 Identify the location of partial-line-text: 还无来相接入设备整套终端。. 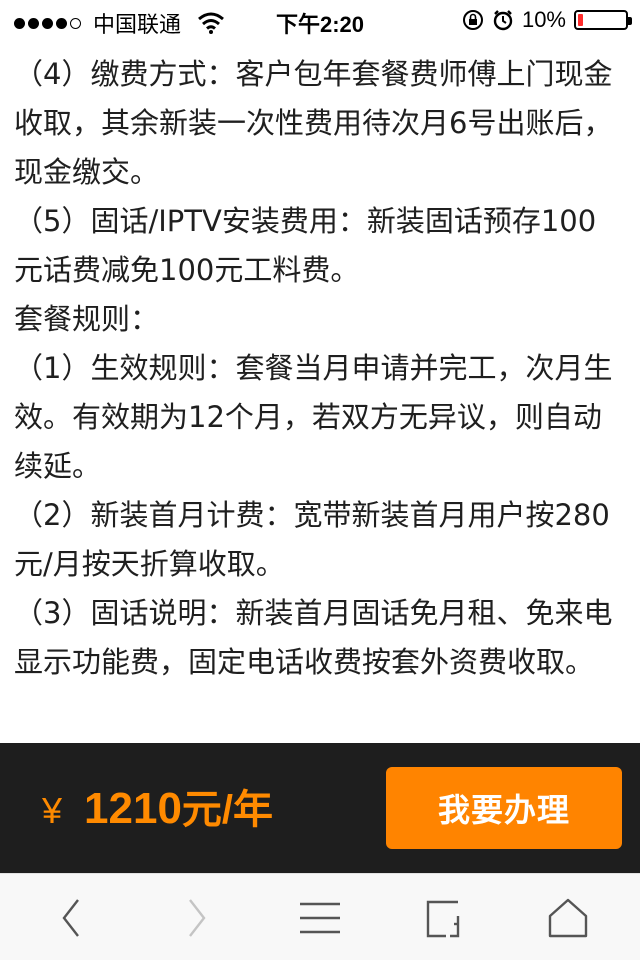
(202, 45).